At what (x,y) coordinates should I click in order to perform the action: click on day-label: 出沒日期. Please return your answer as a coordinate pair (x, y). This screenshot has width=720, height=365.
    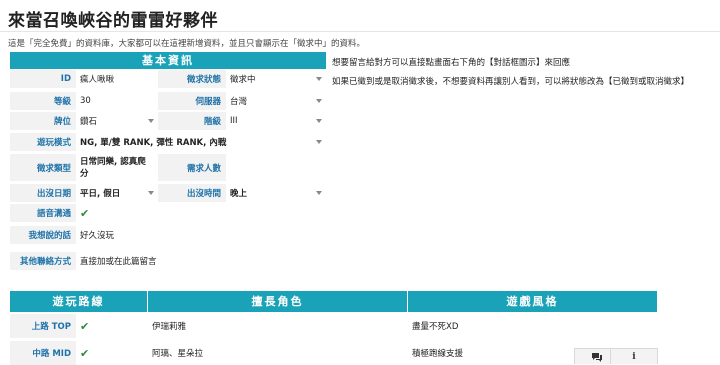
    Looking at the image, I should click on (43, 193).